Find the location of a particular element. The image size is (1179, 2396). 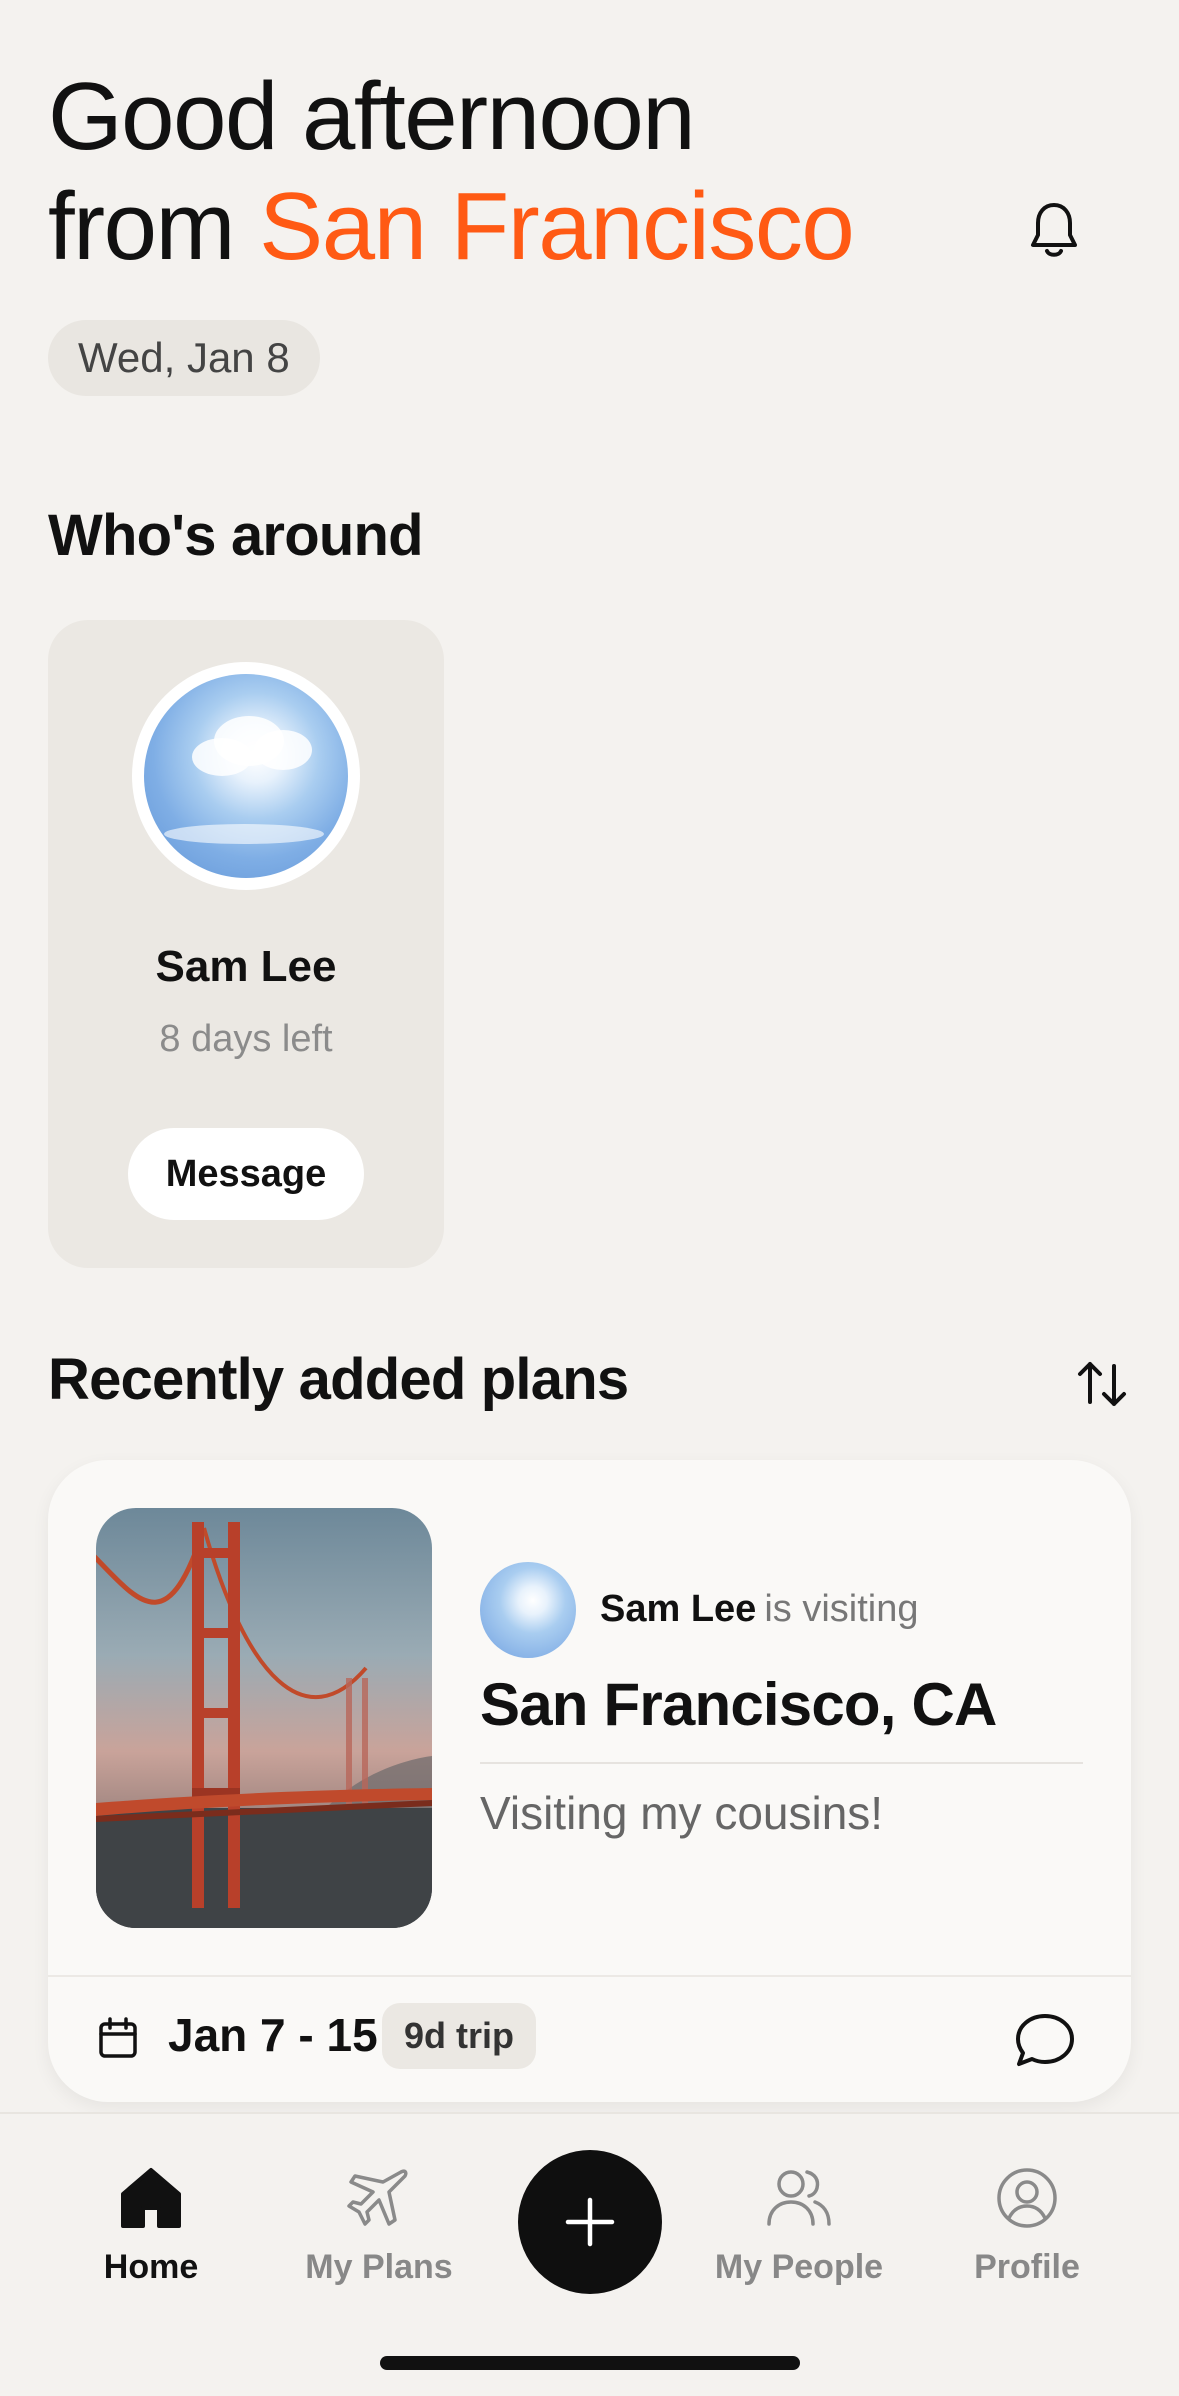

tab-my-people: My People is located at coordinates (799, 2224).